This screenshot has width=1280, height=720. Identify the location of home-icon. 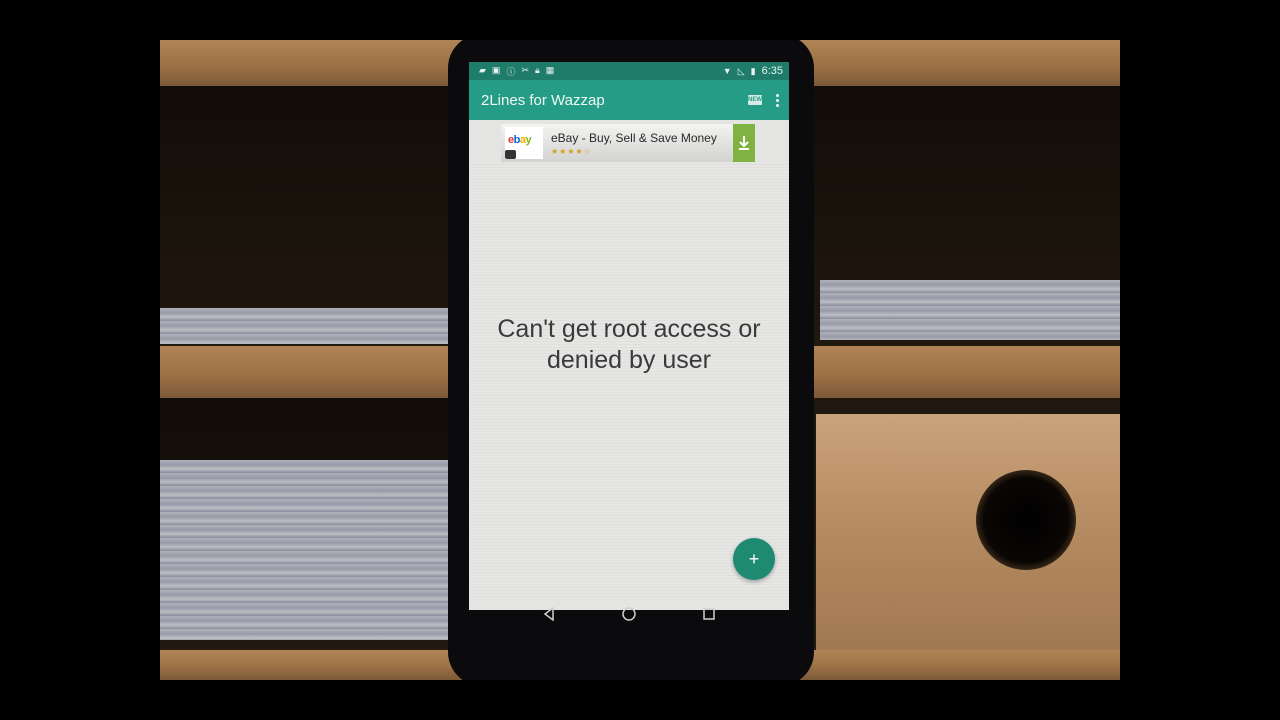
(629, 614).